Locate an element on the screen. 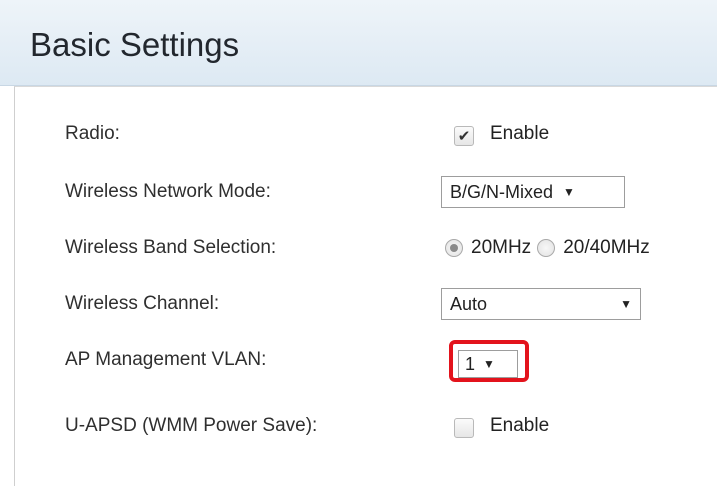  vlan-select: 1 ▼ is located at coordinates (488, 364).